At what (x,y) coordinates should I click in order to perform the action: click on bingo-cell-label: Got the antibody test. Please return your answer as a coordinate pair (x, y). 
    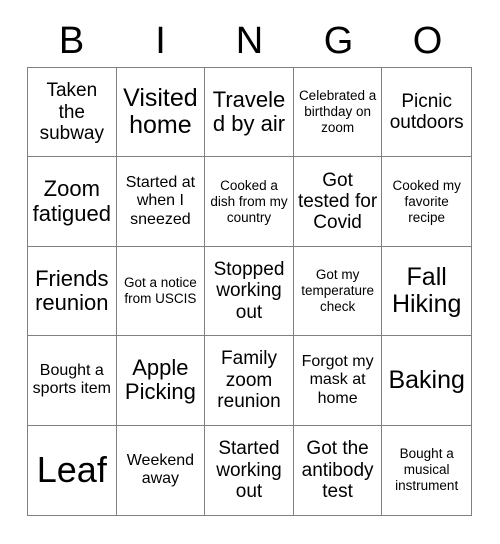
    Looking at the image, I should click on (337, 470).